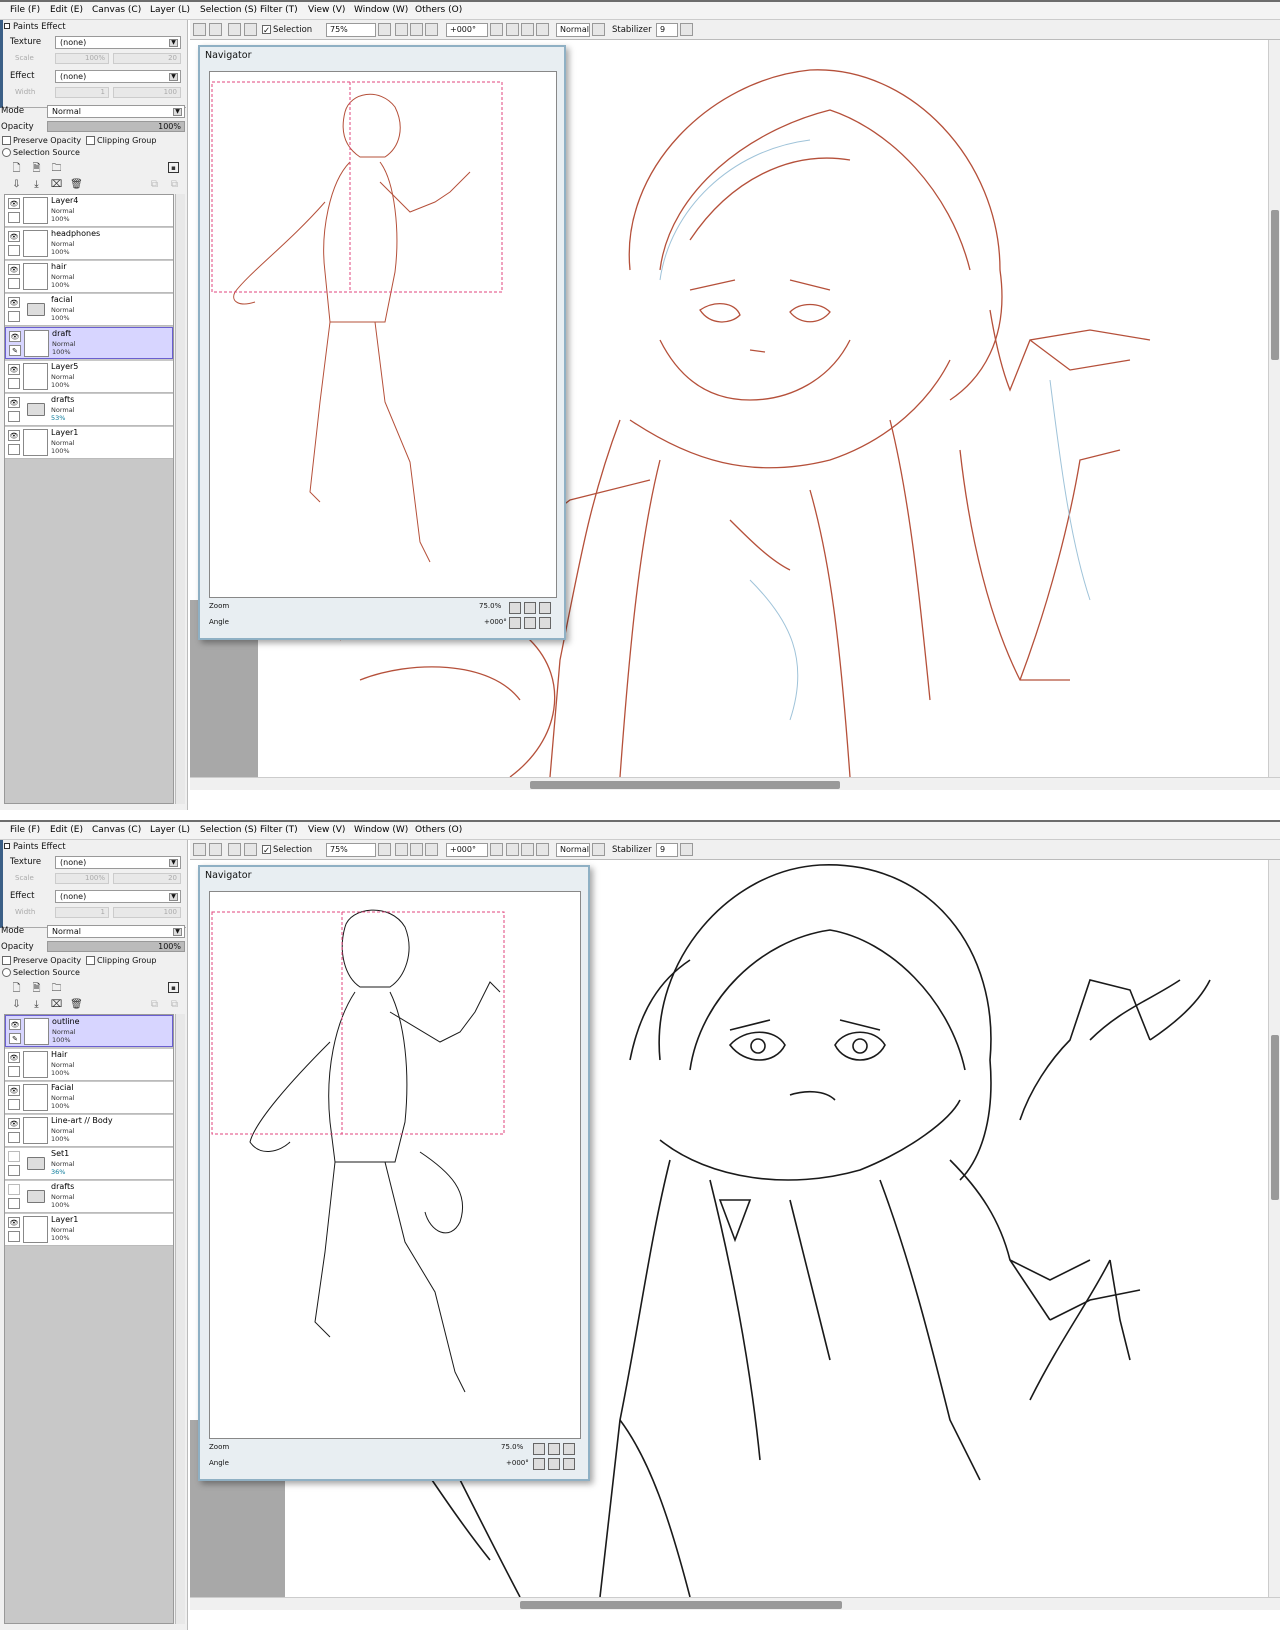  What do you see at coordinates (89, 244) in the screenshot?
I see `layer-item: 👁 headphones Normal 100%` at bounding box center [89, 244].